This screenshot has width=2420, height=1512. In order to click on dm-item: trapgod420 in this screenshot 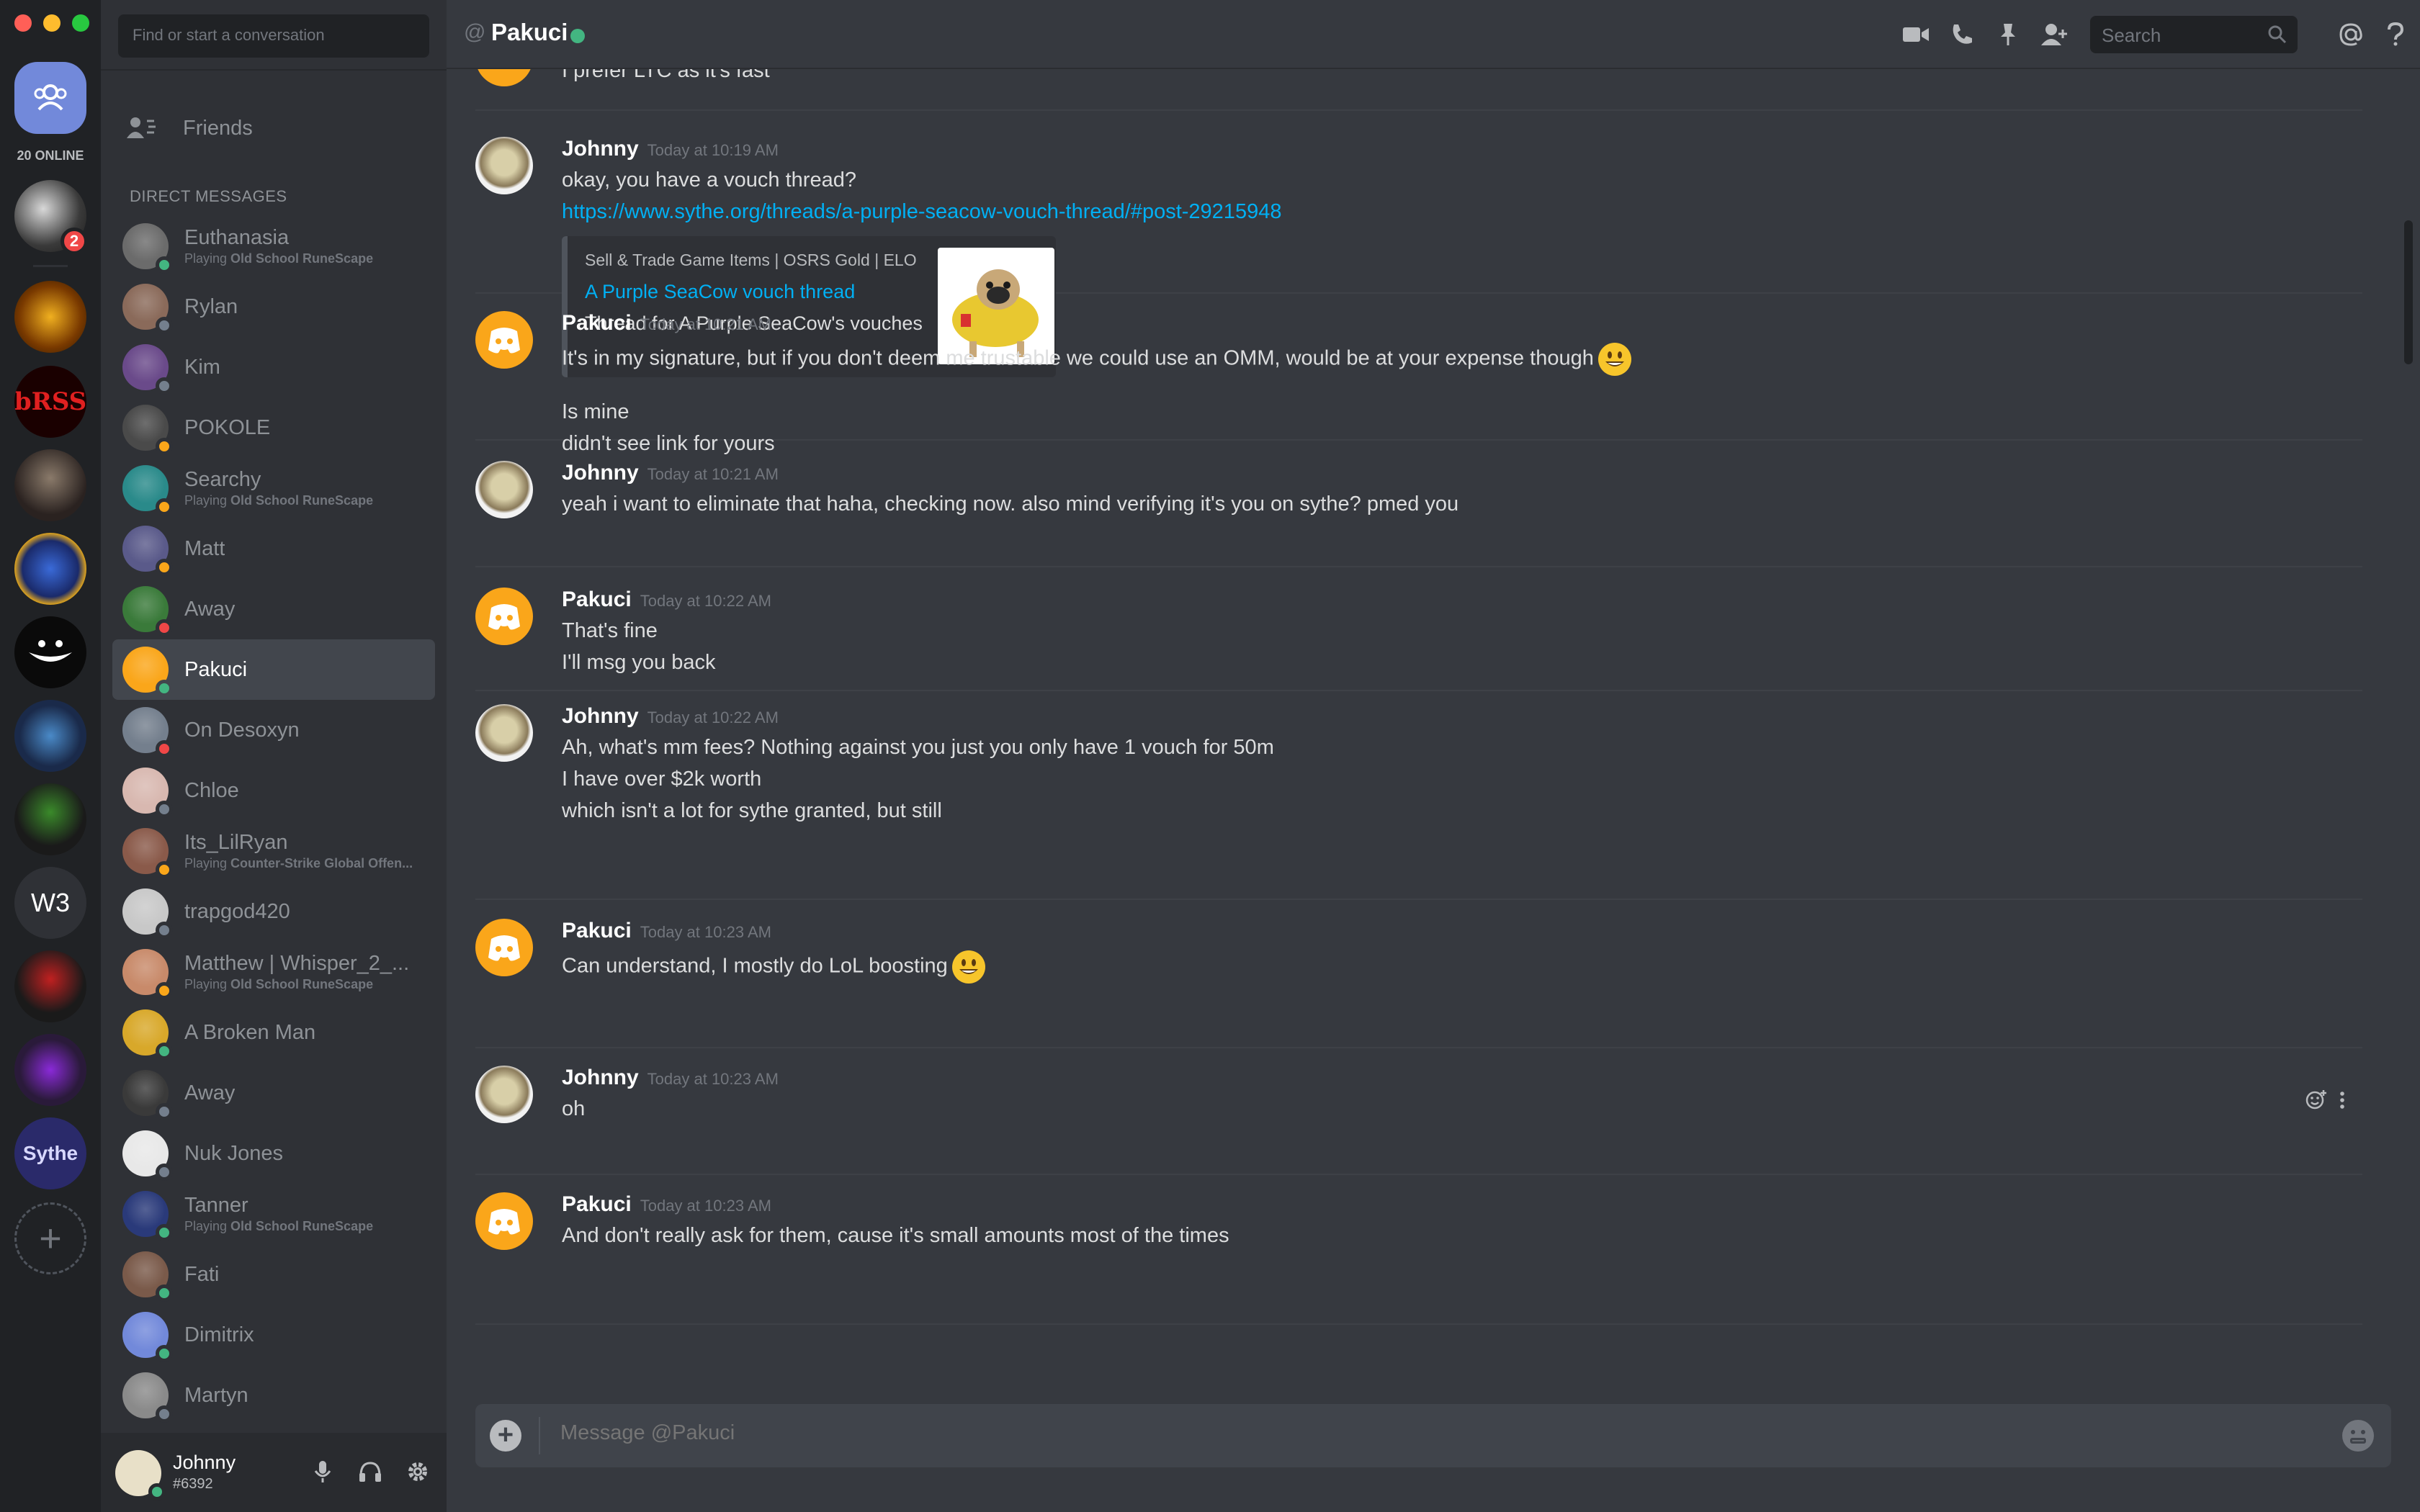, I will do `click(273, 911)`.